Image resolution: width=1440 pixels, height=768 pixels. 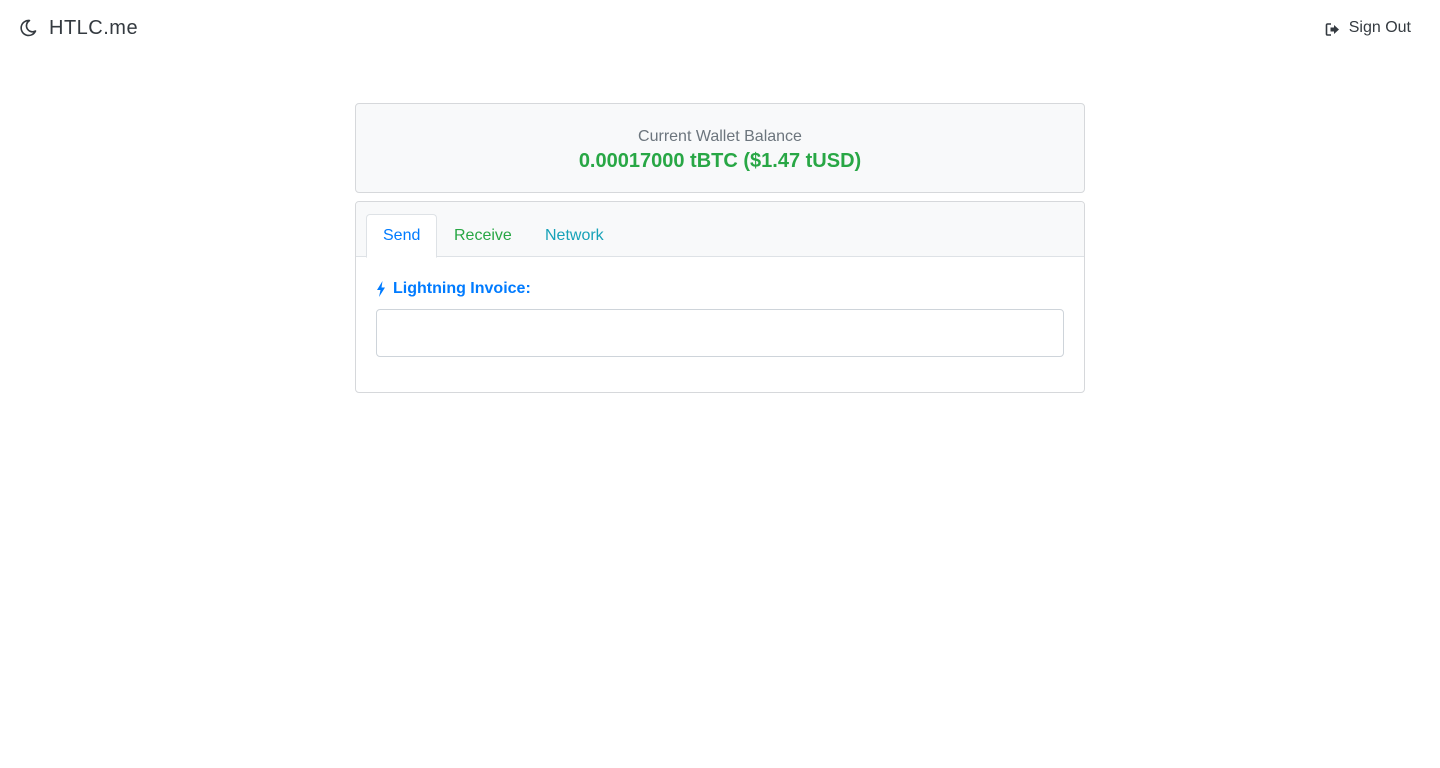 I want to click on sign-out-button: Sign Out, so click(x=1368, y=28).